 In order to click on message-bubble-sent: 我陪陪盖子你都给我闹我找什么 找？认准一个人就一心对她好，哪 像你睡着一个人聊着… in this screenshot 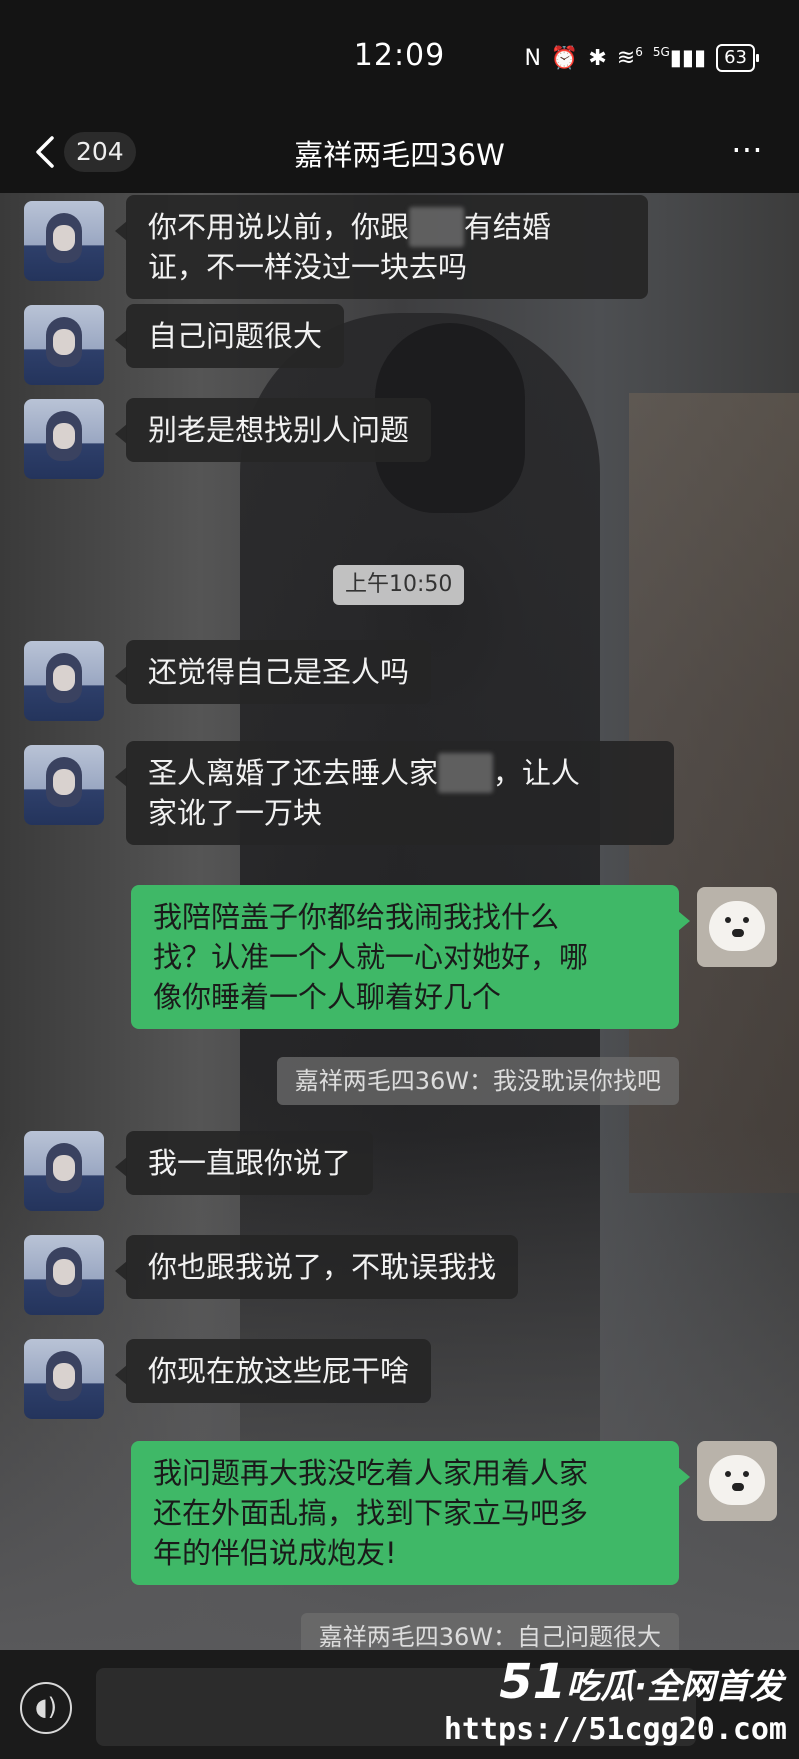, I will do `click(410, 957)`.